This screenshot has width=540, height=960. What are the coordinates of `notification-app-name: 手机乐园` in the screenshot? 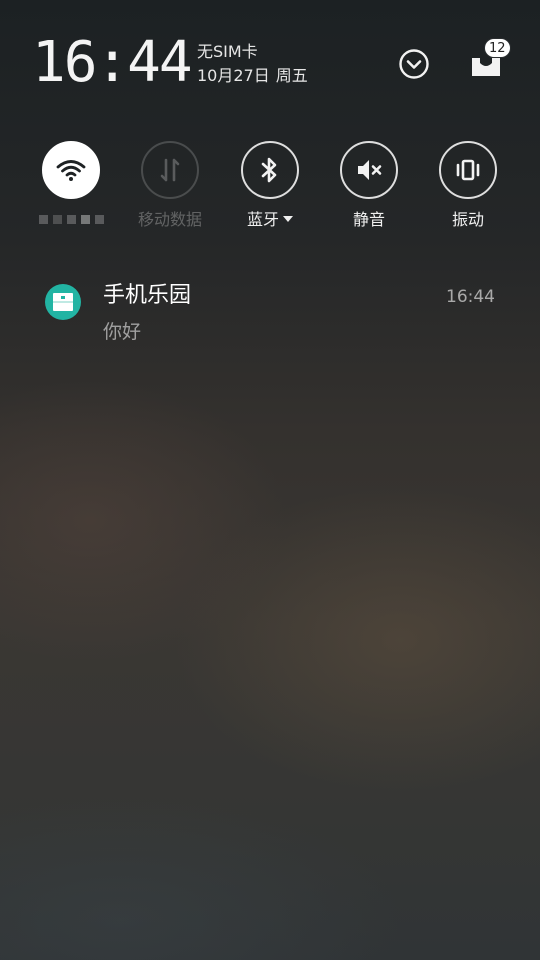 It's located at (147, 295).